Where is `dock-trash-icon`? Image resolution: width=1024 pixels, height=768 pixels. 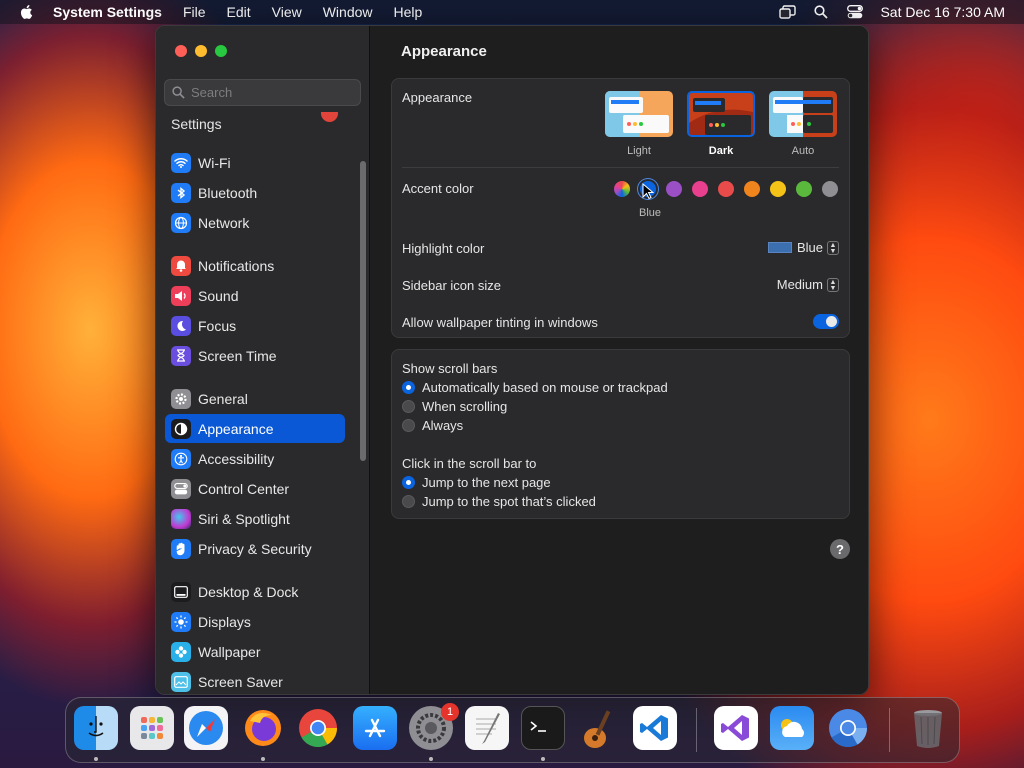
dock-trash-icon is located at coordinates (928, 728).